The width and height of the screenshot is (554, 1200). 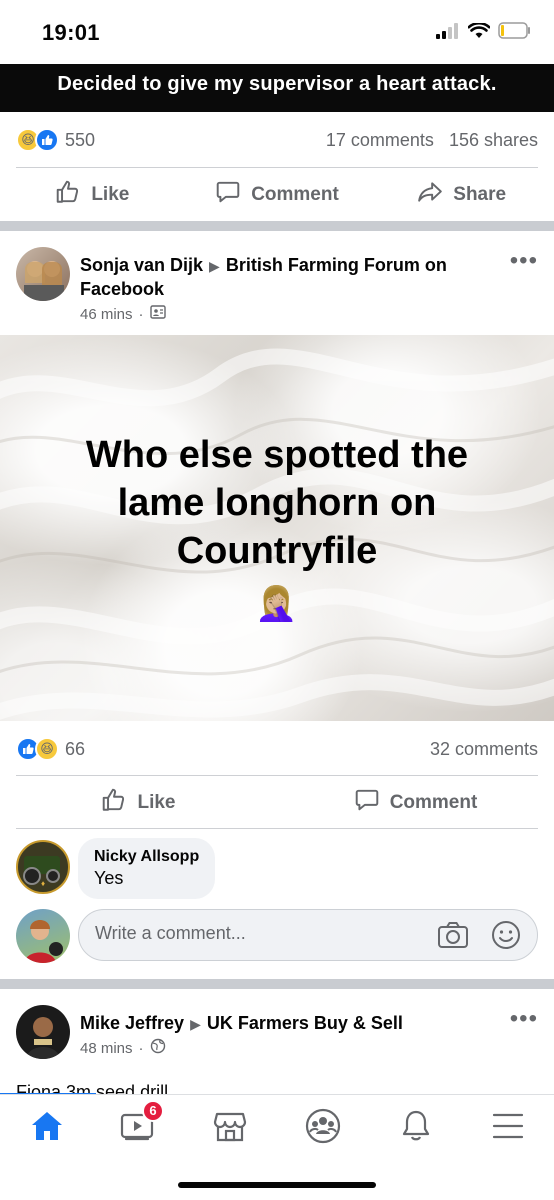 What do you see at coordinates (109, 878) in the screenshot?
I see `comment-text: Yes` at bounding box center [109, 878].